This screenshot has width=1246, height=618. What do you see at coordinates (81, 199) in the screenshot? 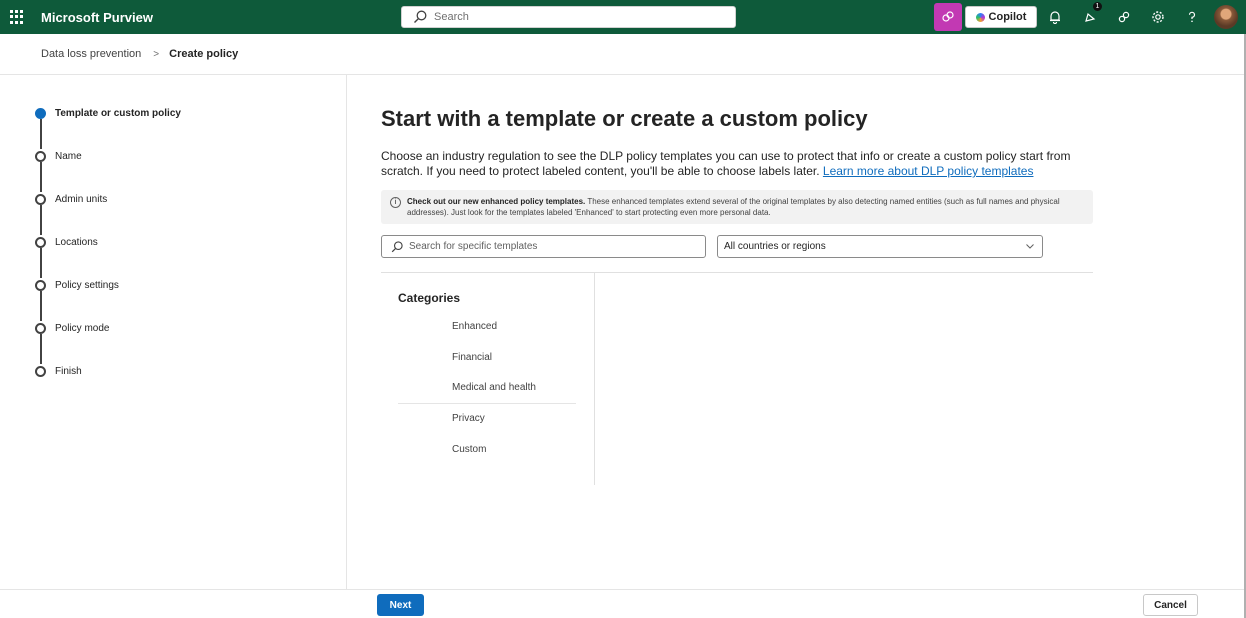
I see `step-label: Admin units` at bounding box center [81, 199].